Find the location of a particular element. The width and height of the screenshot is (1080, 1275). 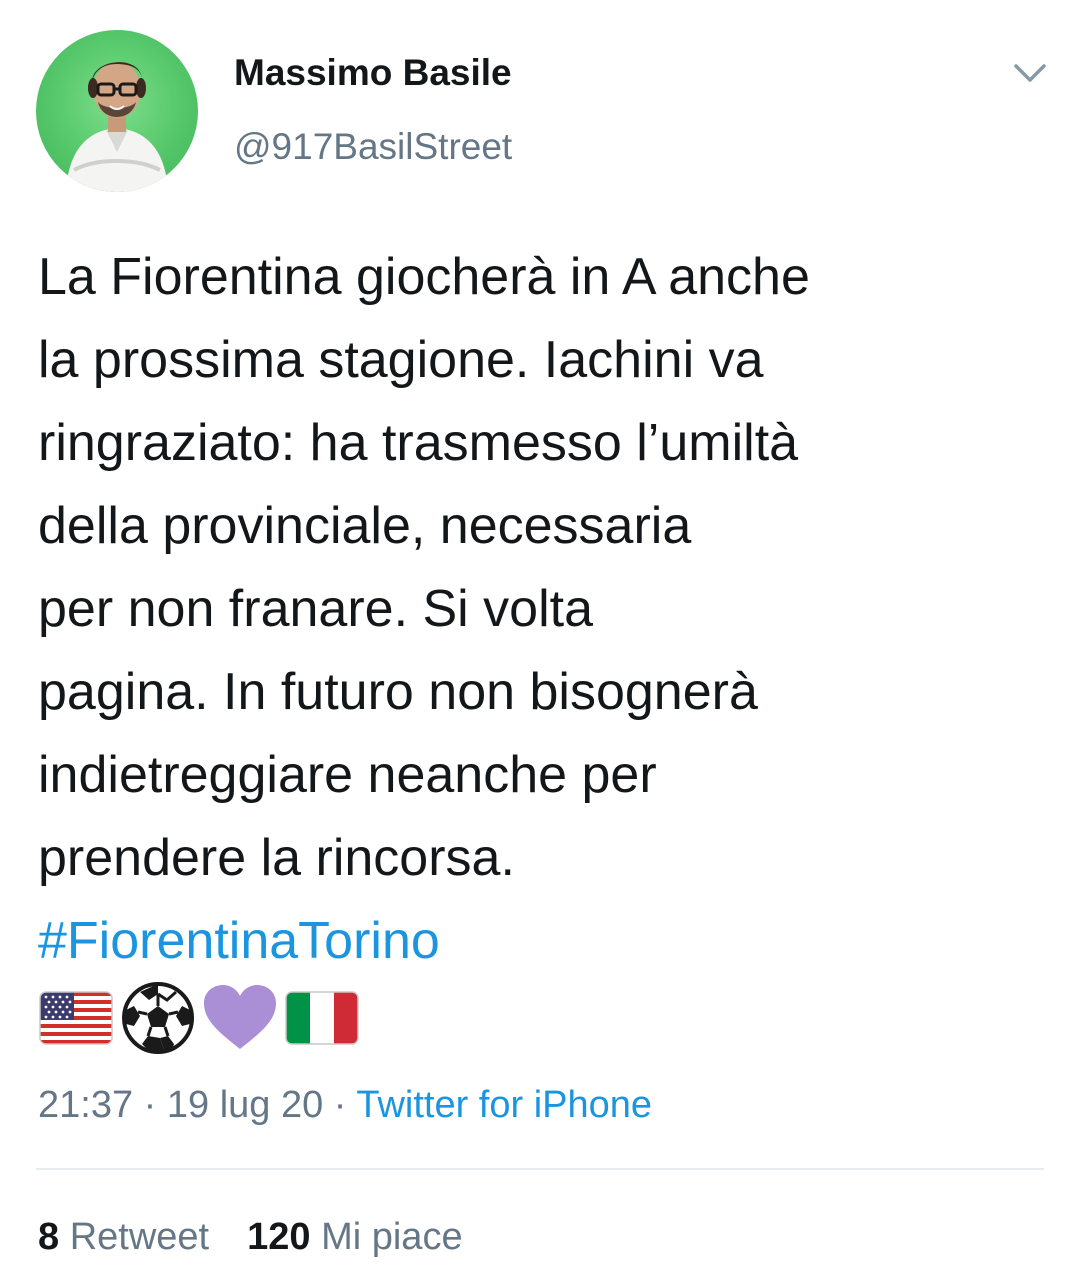

tweet-meta: 21:37 · 19 lug 20 · Twitter for iPhone is located at coordinates (345, 1105).